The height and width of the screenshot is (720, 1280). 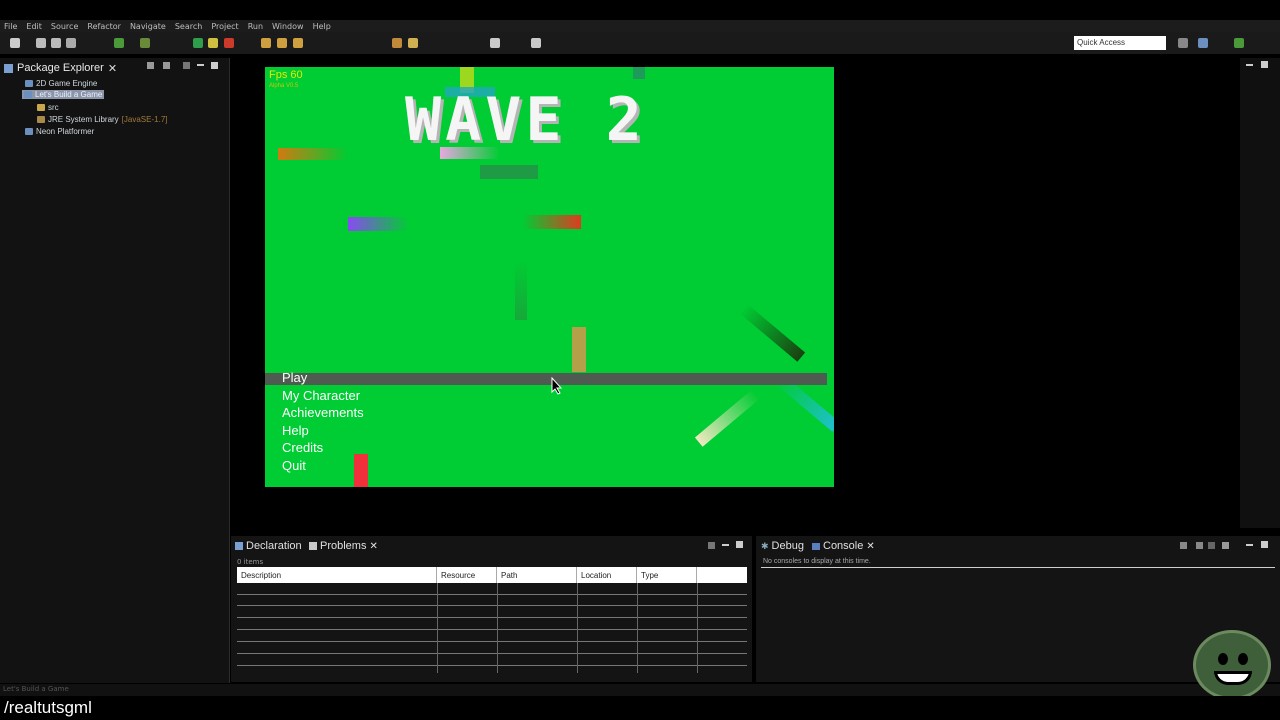 What do you see at coordinates (48, 107) in the screenshot?
I see `tree-item-src: src` at bounding box center [48, 107].